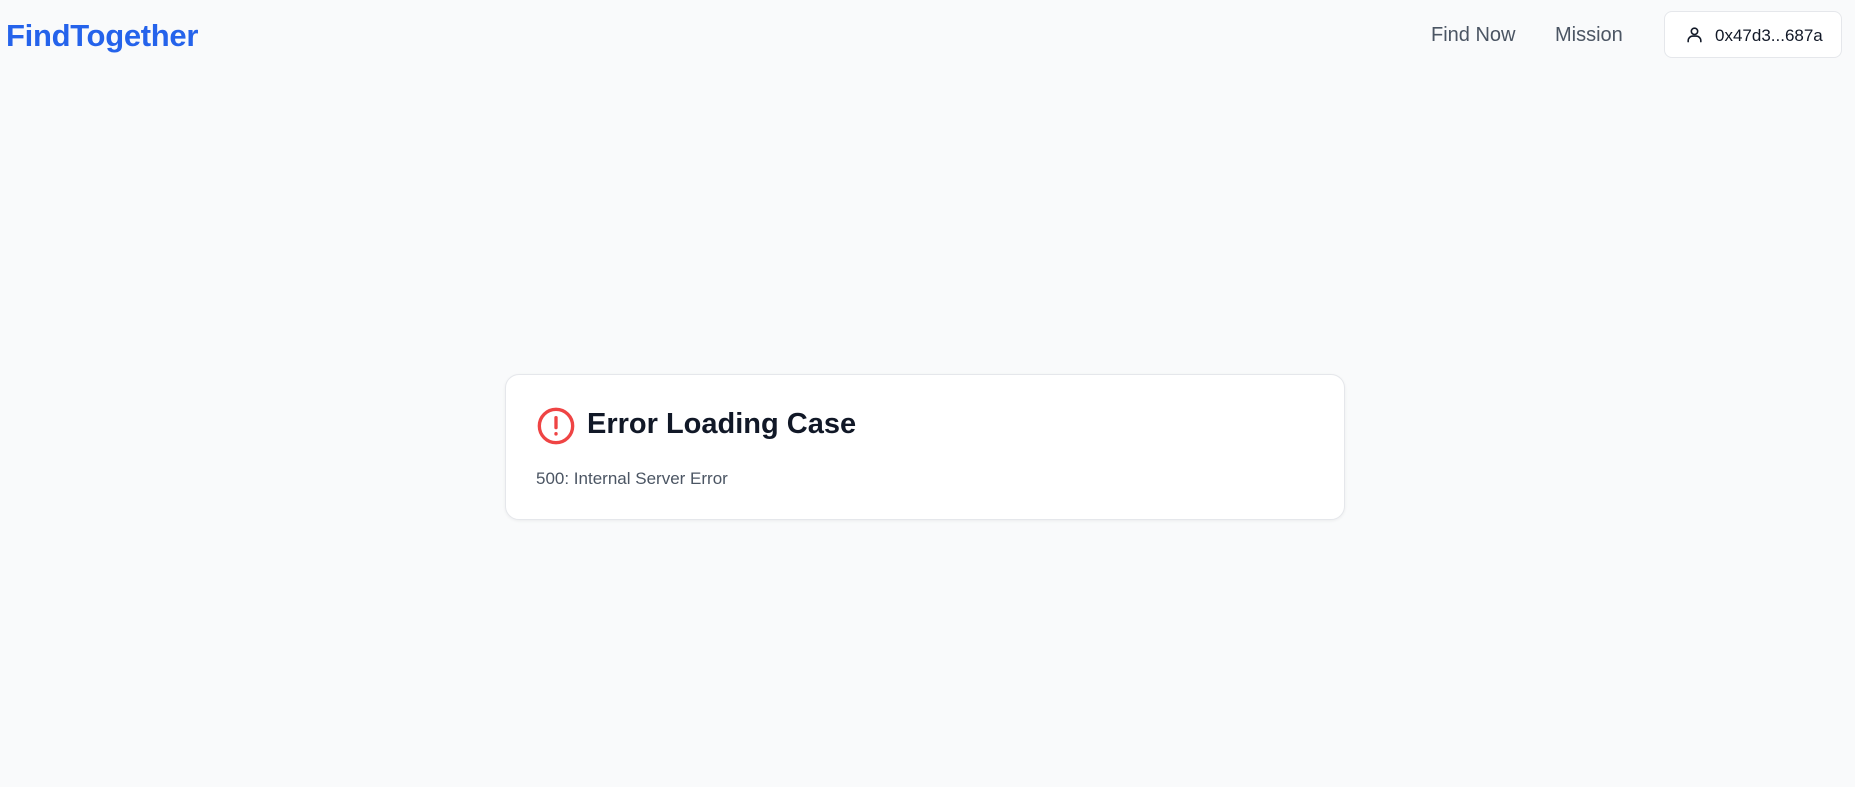 This screenshot has width=1855, height=787. Describe the element at coordinates (1769, 35) in the screenshot. I see `wallet-address: 0x47d3...687a` at that location.